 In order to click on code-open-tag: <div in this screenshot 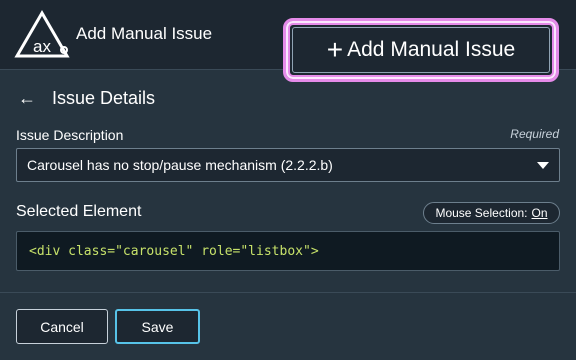, I will do `click(45, 251)`.